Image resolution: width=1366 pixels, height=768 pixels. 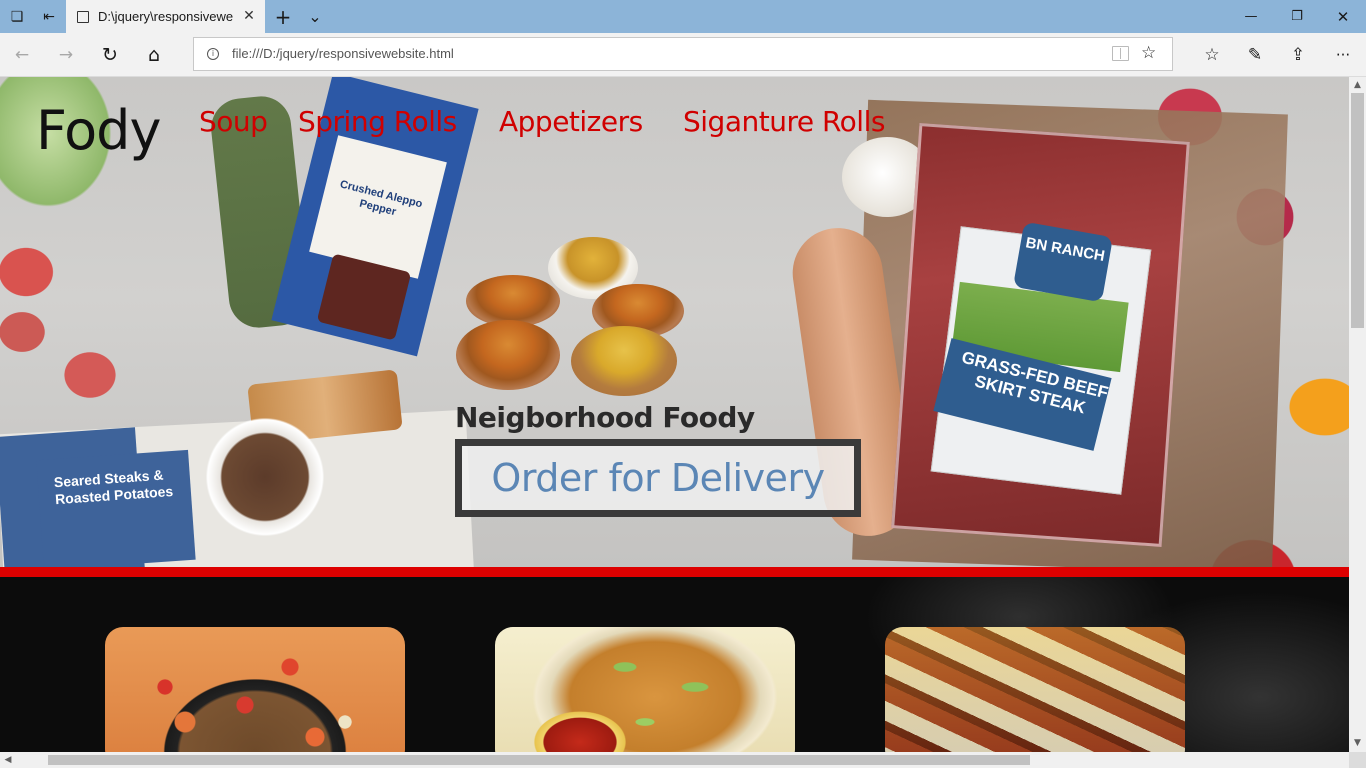 I want to click on soup-image, so click(x=255, y=689).